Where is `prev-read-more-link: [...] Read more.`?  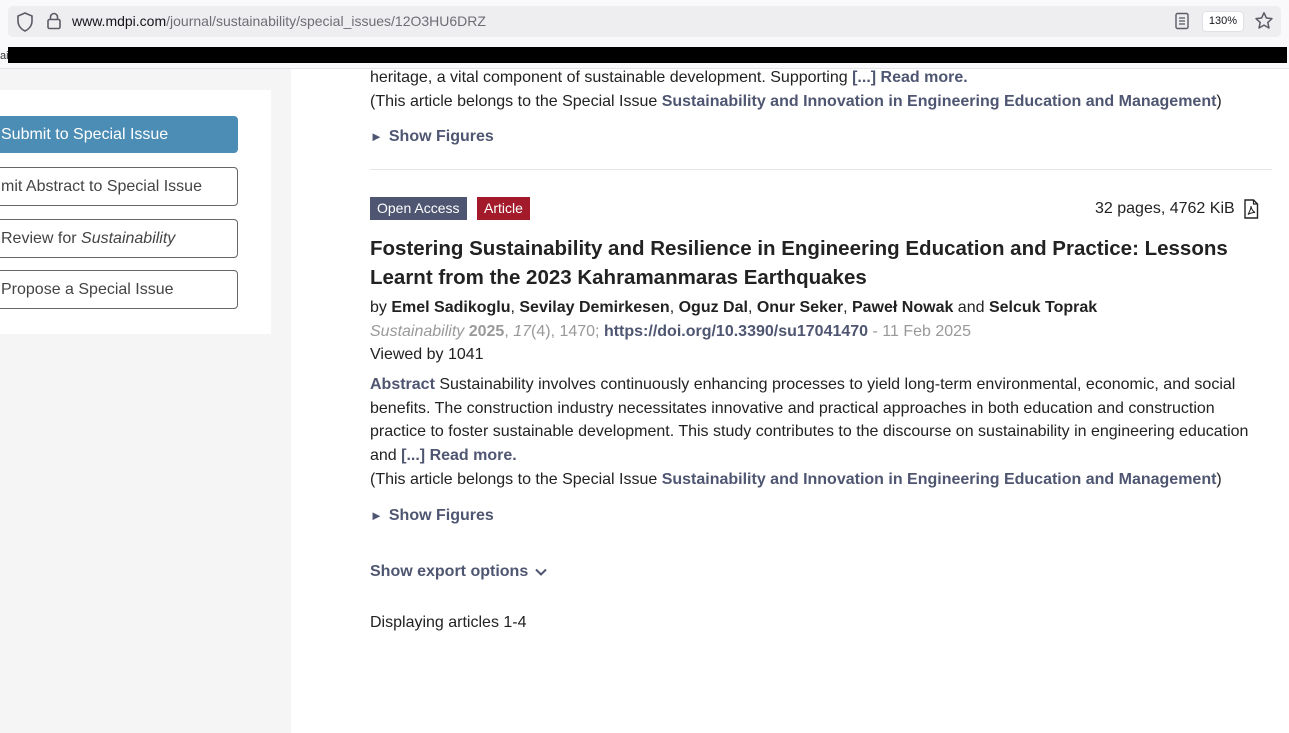 prev-read-more-link: [...] Read more. is located at coordinates (910, 77).